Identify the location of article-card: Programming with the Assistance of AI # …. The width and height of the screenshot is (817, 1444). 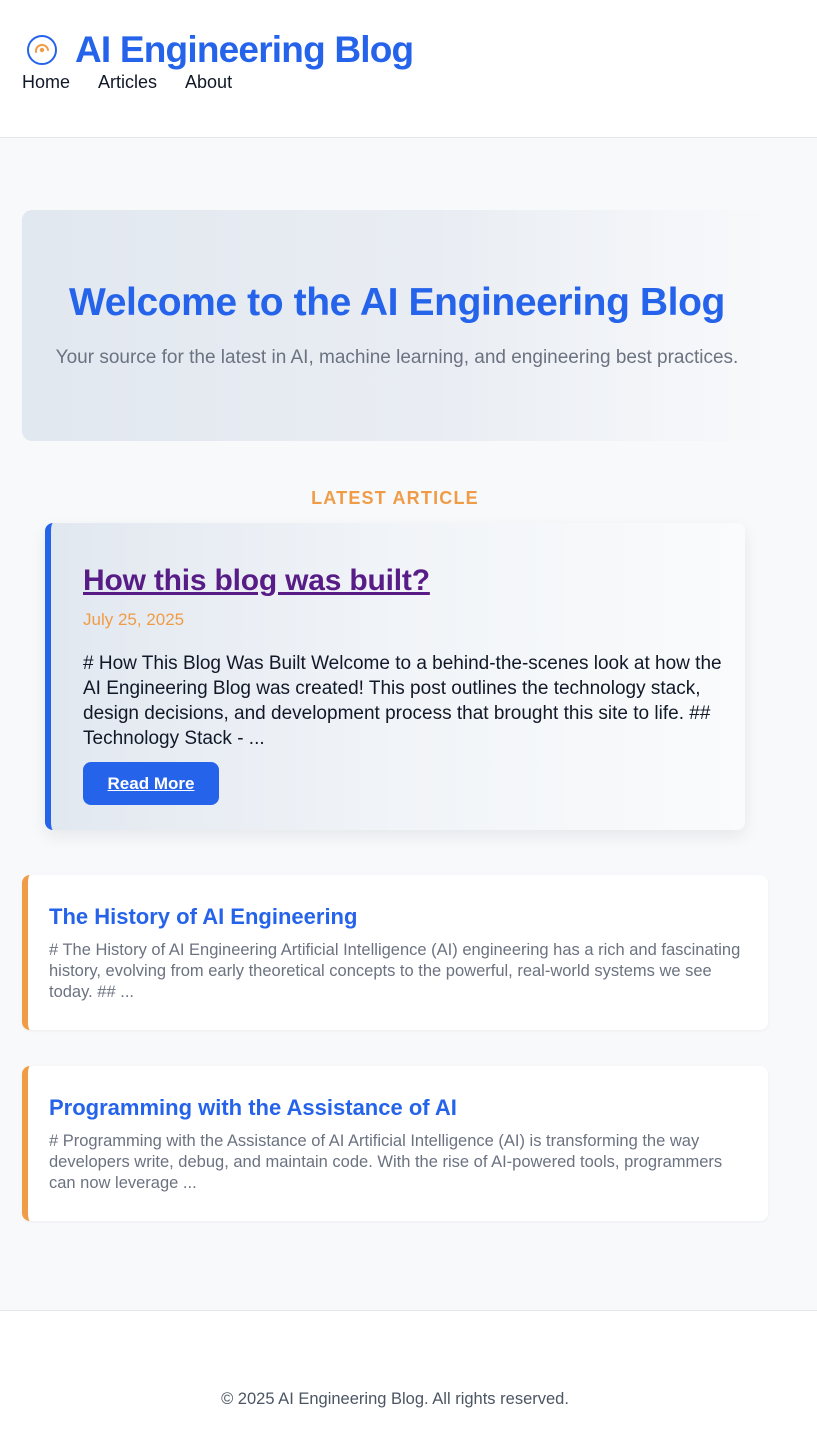
(395, 1143).